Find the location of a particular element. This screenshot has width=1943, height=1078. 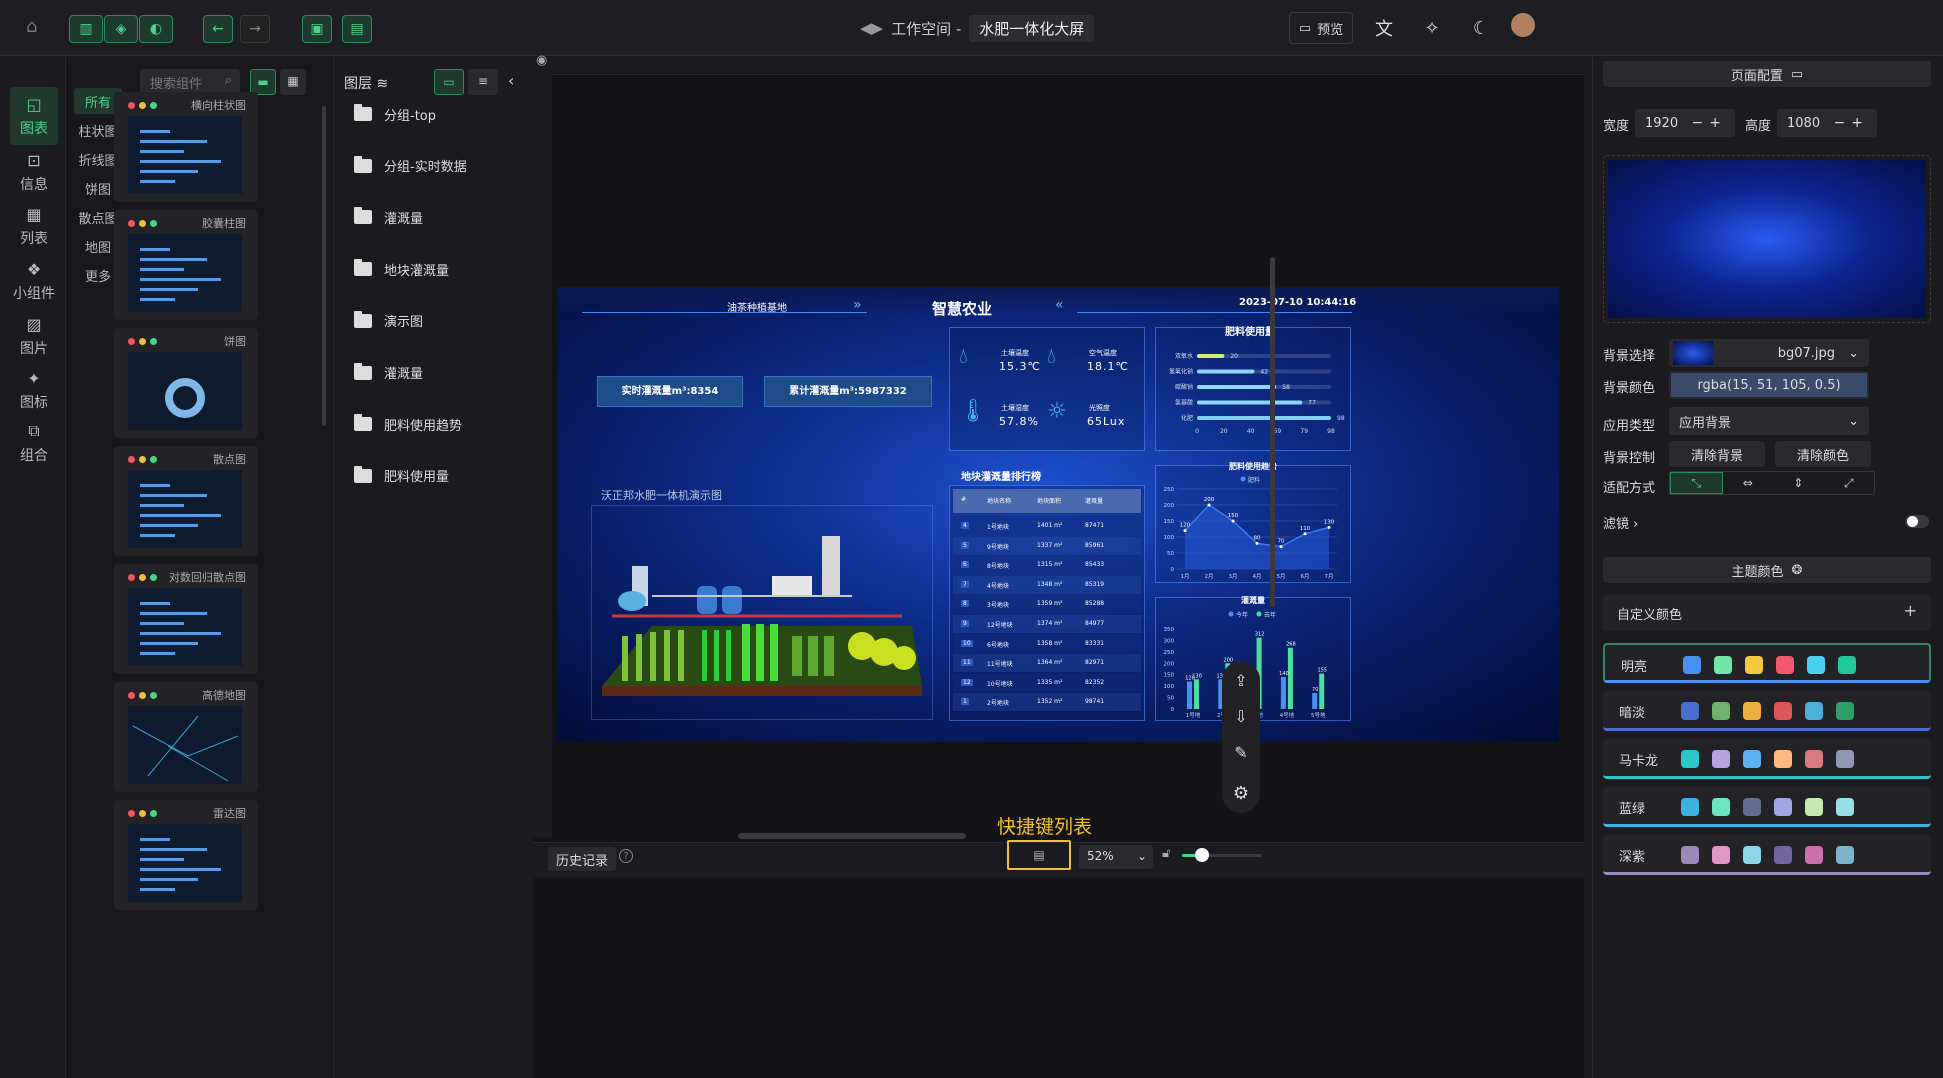

layout-button: ▤ is located at coordinates (357, 29).